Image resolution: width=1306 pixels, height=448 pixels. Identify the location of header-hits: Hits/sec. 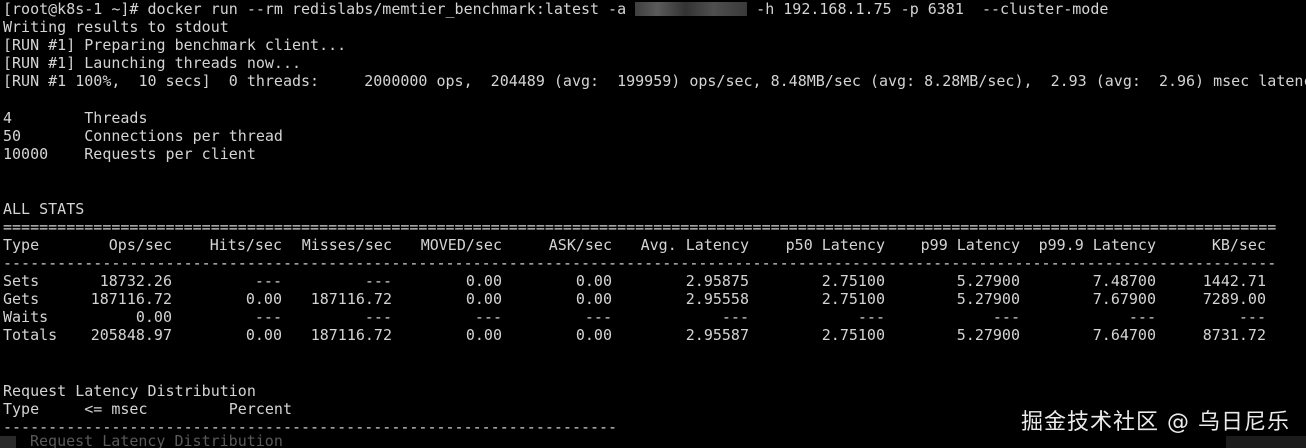
(245, 245).